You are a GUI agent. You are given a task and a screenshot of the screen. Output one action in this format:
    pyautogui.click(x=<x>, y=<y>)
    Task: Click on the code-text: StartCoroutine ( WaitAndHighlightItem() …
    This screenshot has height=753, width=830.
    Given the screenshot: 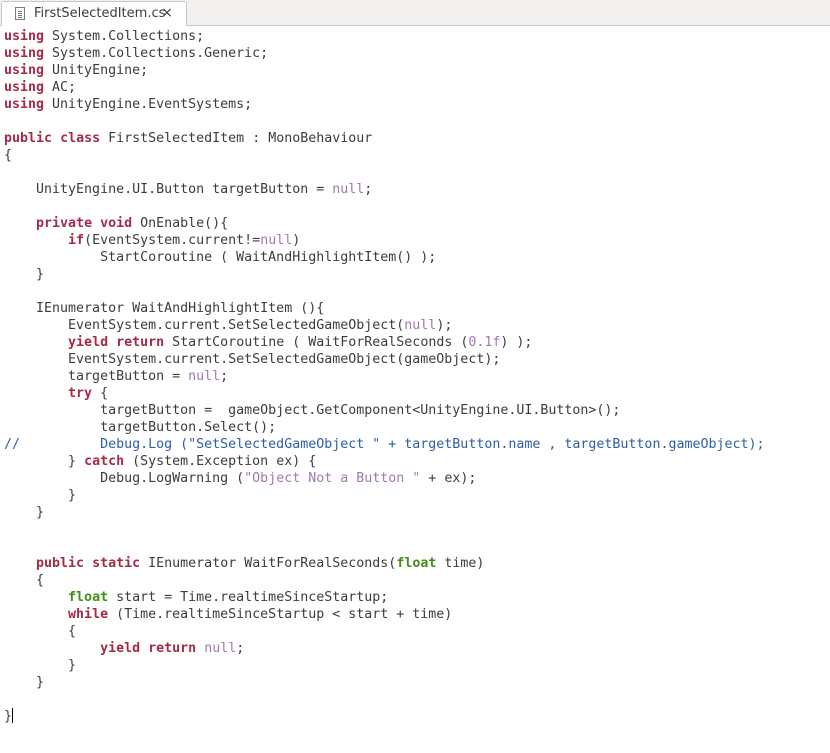 What is the action you would take?
    pyautogui.click(x=220, y=257)
    